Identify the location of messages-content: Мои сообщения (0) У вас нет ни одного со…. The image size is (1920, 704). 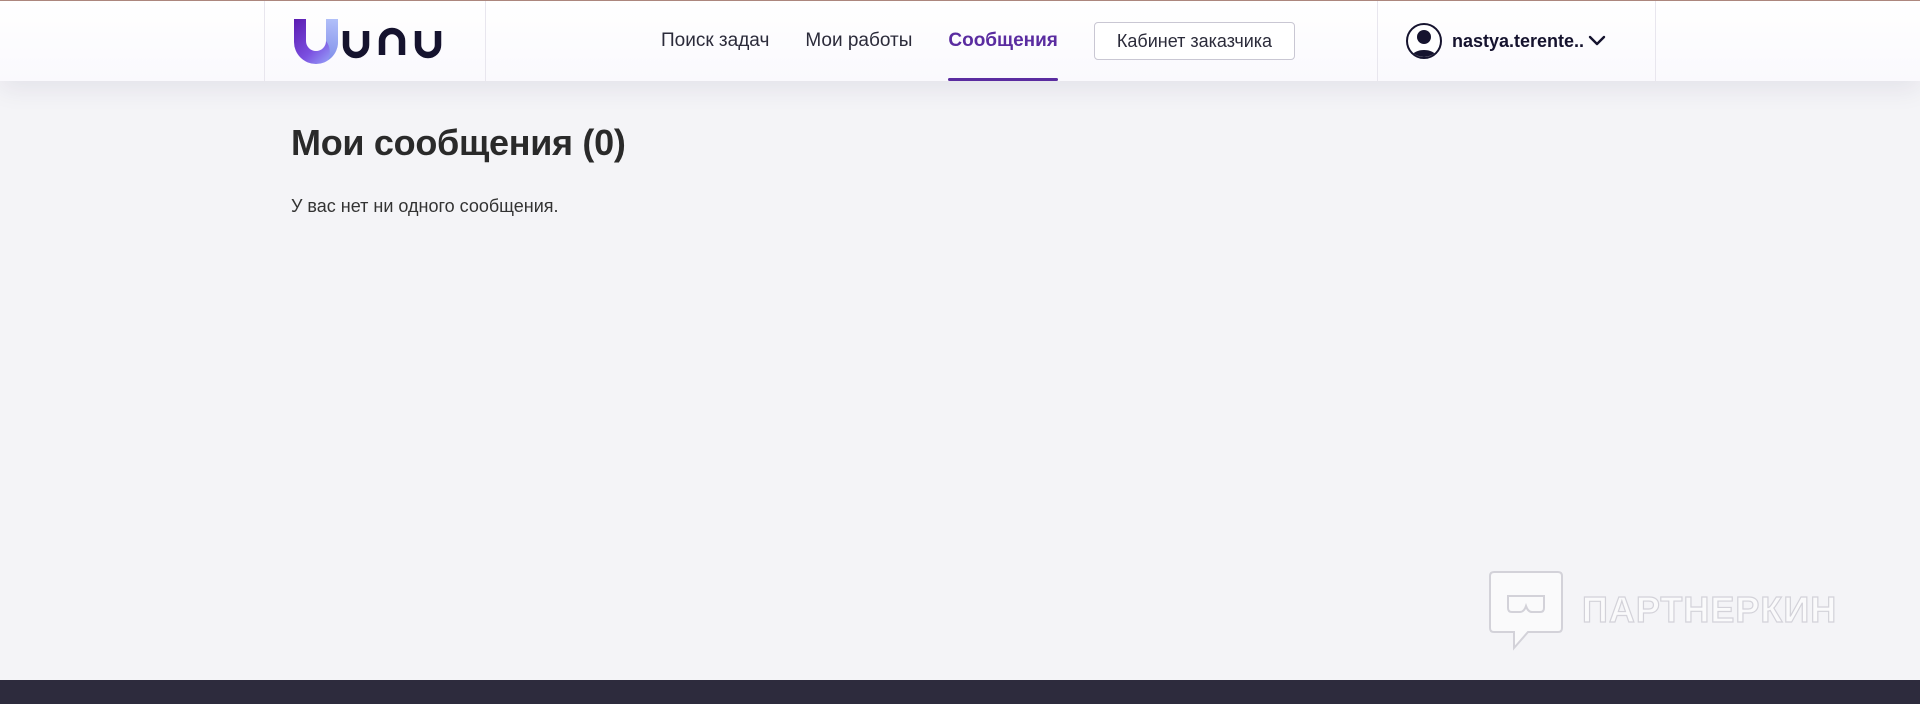
(891, 169).